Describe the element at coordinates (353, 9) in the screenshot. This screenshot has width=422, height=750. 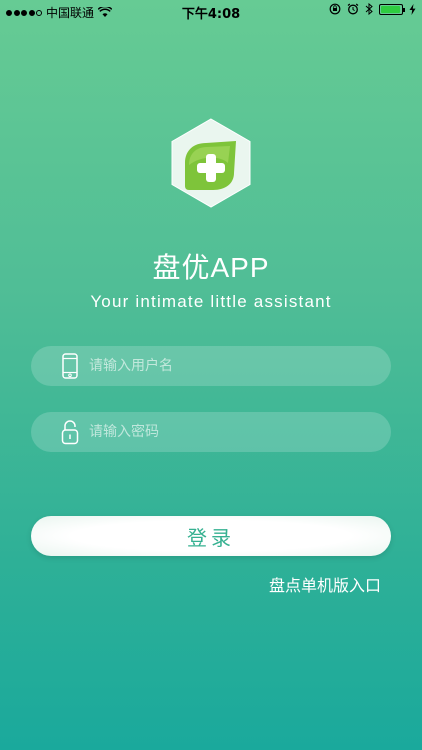
I see `alarm-icon` at that location.